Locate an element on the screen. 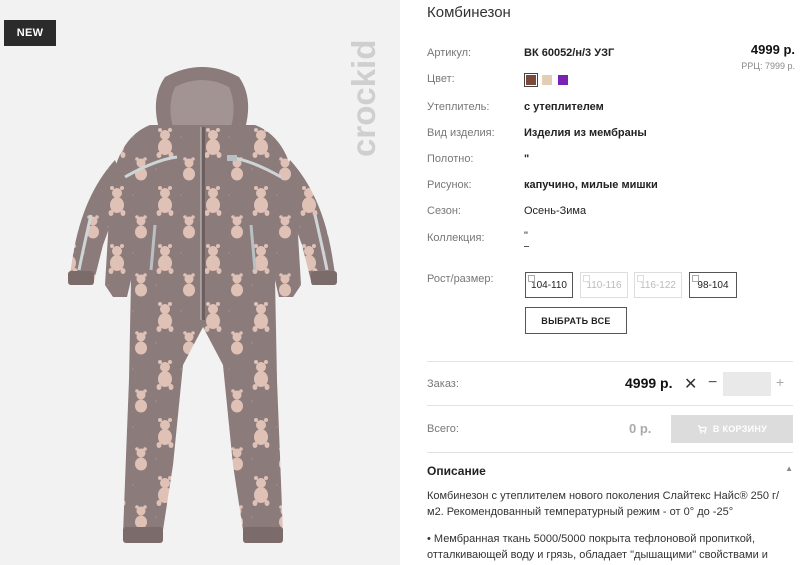  size-option-116-122: 116-122 is located at coordinates (658, 285).